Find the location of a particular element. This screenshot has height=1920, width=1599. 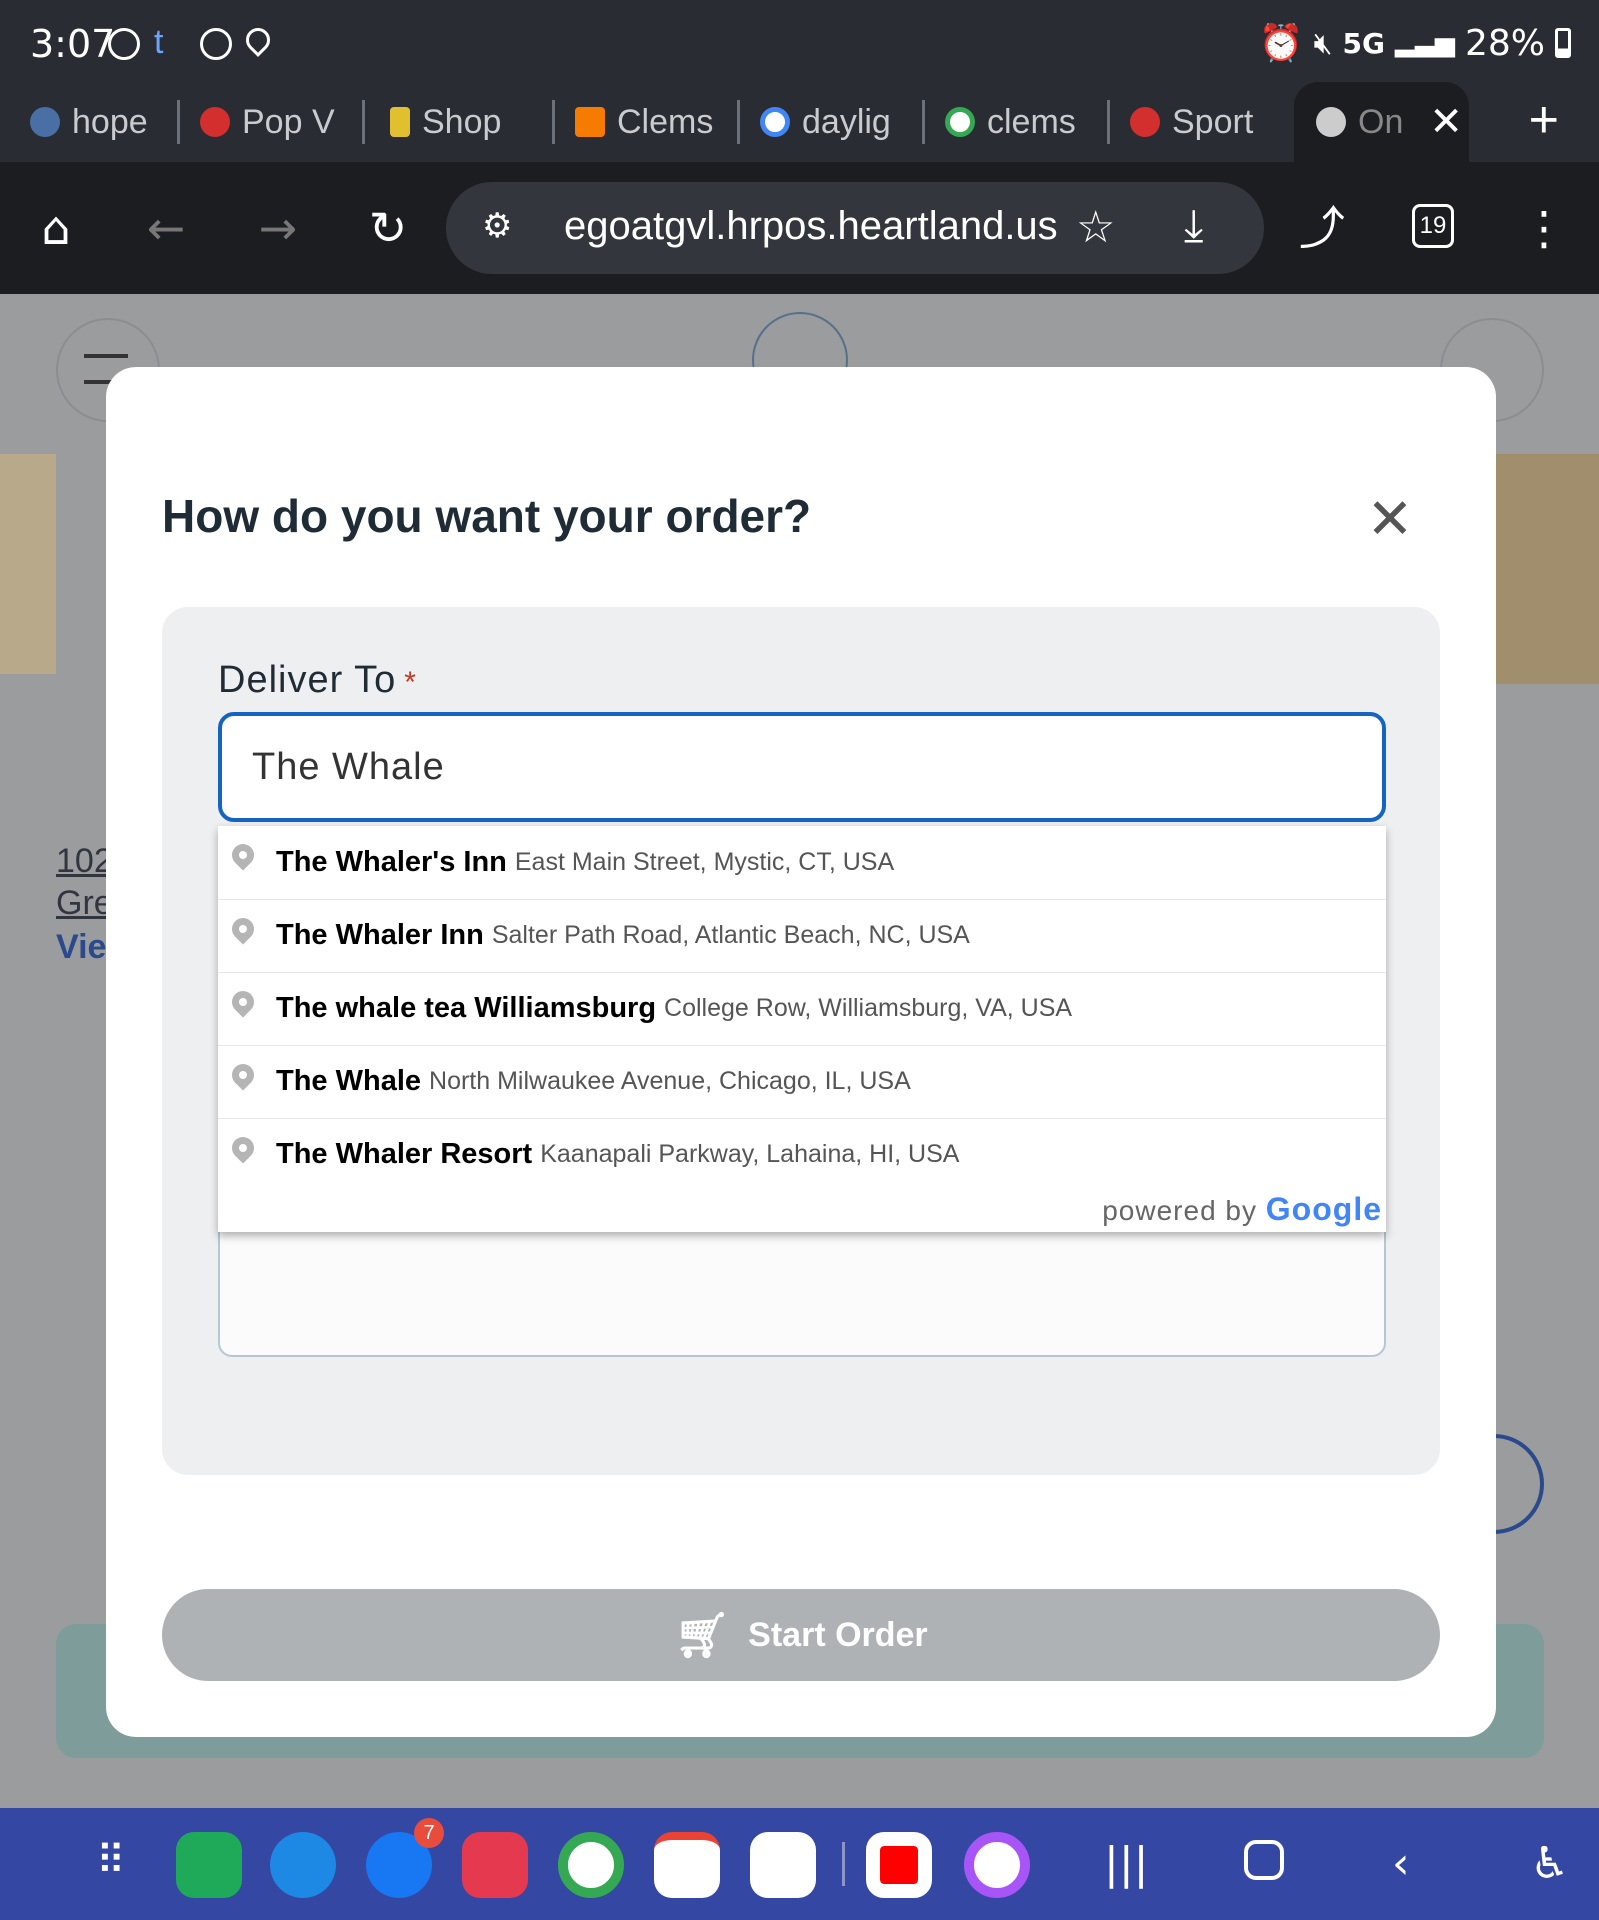

facebook-notification-icon is located at coordinates (124, 44).